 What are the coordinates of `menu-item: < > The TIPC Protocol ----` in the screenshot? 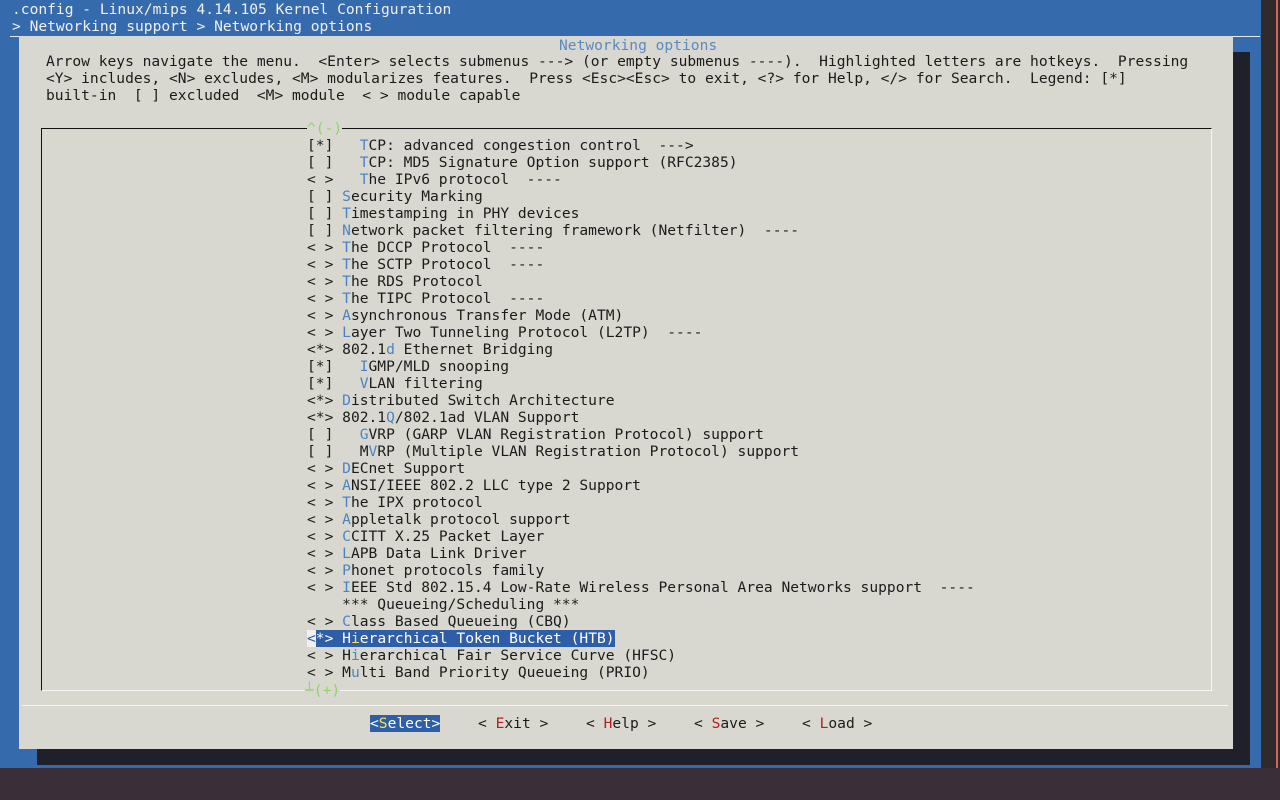 It's located at (425, 298).